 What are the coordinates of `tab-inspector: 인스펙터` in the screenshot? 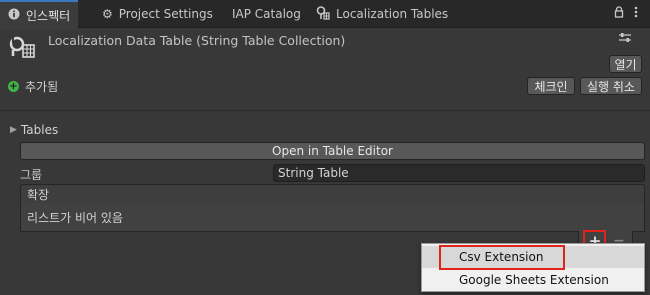 It's located at (39, 14).